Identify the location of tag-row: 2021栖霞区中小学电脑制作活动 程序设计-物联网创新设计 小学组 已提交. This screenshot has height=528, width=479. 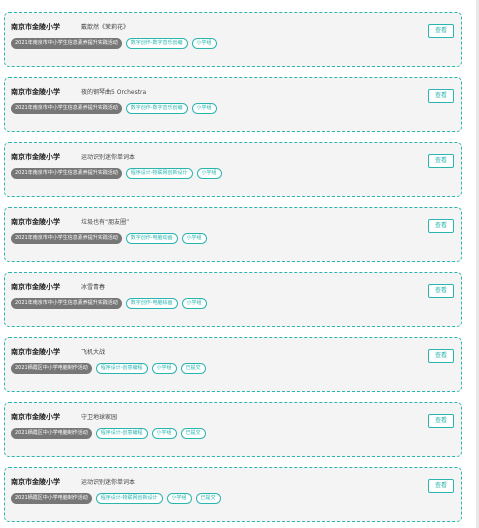
(116, 498).